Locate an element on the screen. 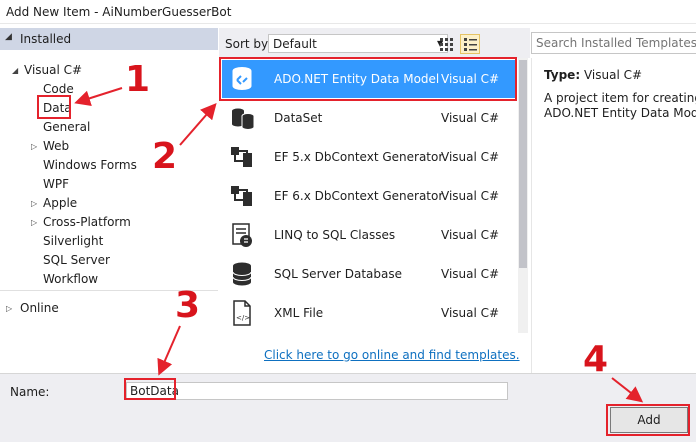 The image size is (696, 442). tree-item-general: General is located at coordinates (66, 129).